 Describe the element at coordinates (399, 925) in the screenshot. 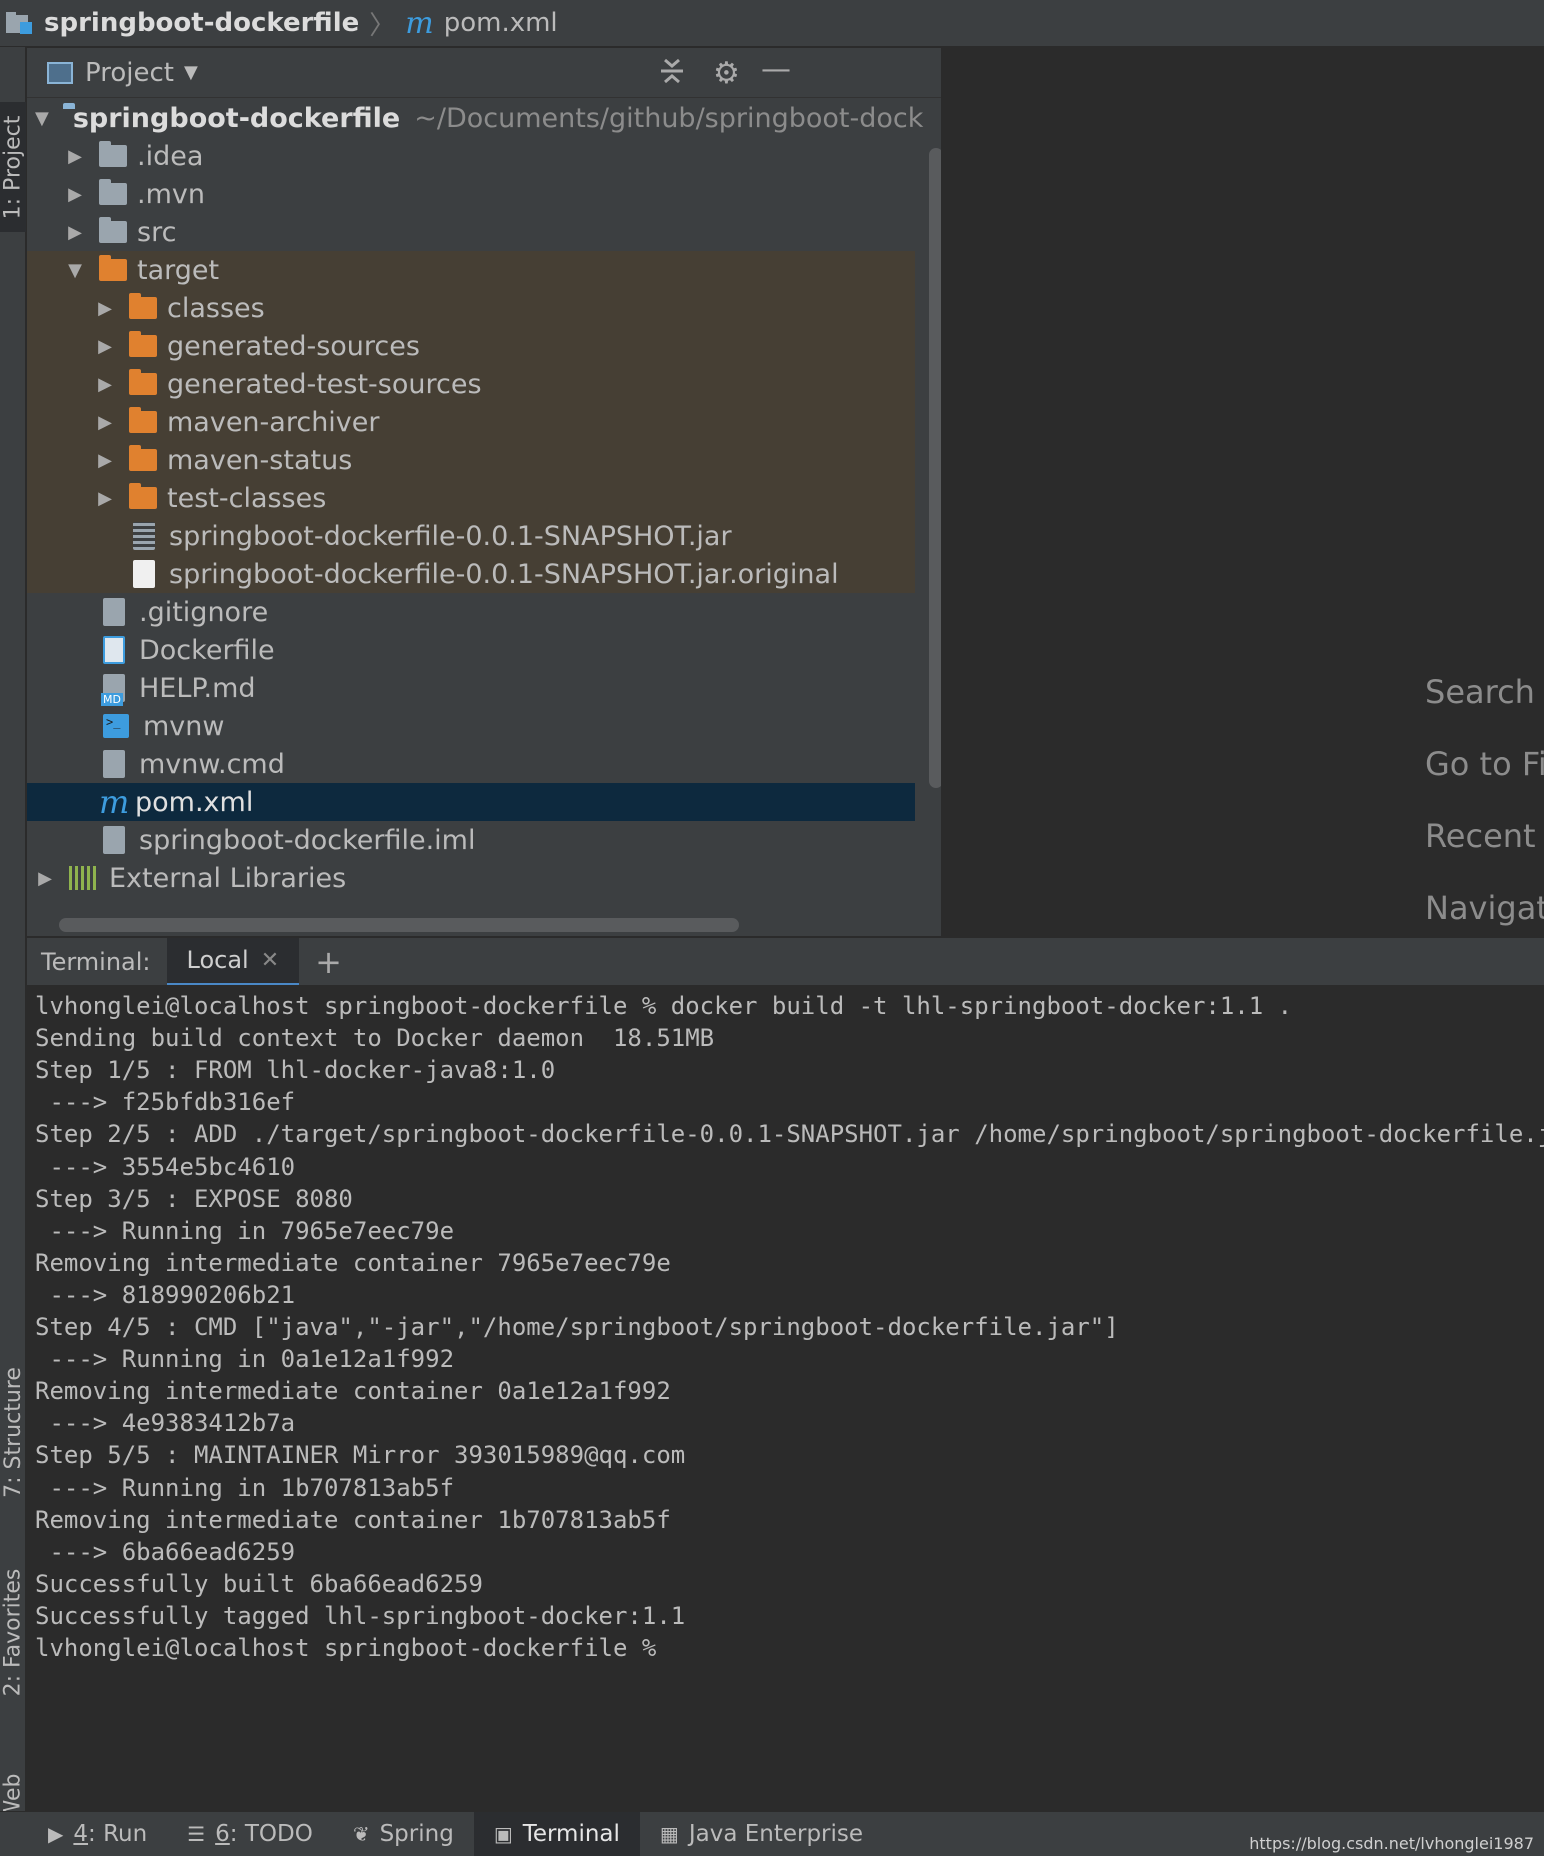

I see `horizontal-scrollbar` at that location.